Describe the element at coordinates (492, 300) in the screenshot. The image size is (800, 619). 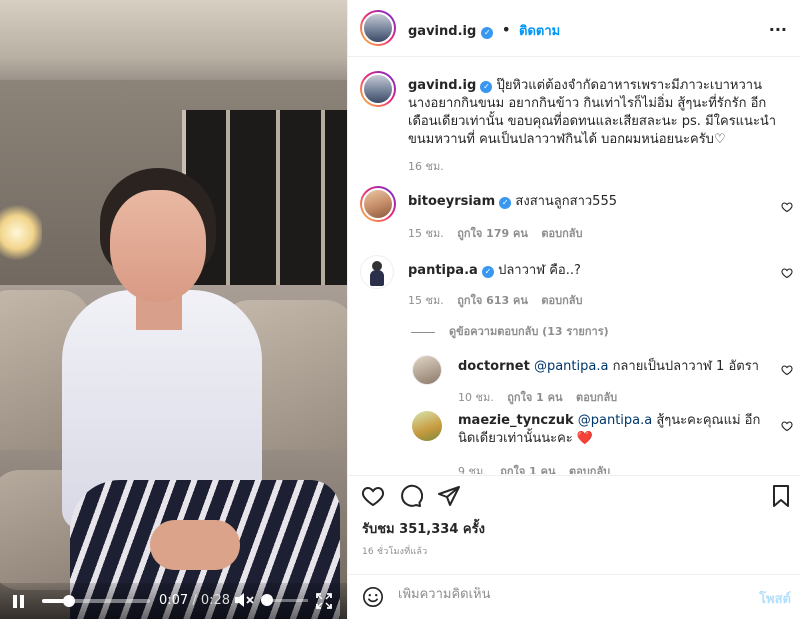
I see `comment-likes: ถูกใจ 613 คน` at that location.